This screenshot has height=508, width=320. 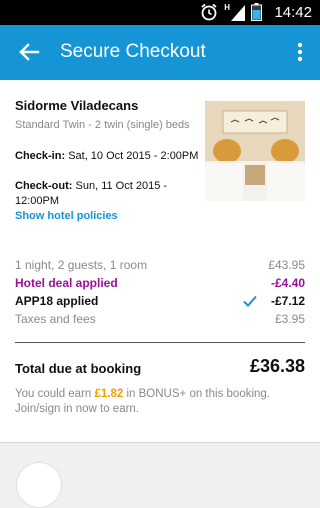 I want to click on battery-icon, so click(x=256, y=12).